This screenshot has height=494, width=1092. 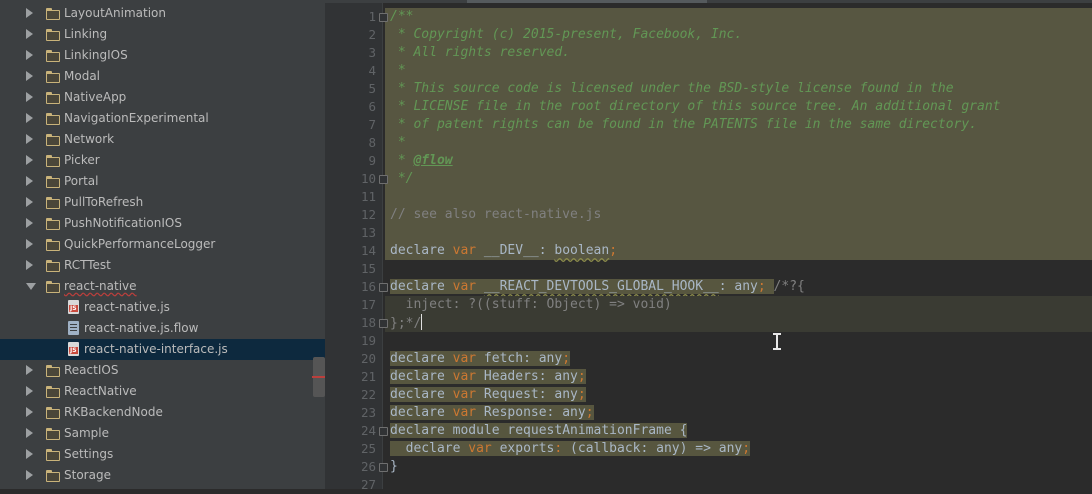 I want to click on code-token: */, so click(x=402, y=178).